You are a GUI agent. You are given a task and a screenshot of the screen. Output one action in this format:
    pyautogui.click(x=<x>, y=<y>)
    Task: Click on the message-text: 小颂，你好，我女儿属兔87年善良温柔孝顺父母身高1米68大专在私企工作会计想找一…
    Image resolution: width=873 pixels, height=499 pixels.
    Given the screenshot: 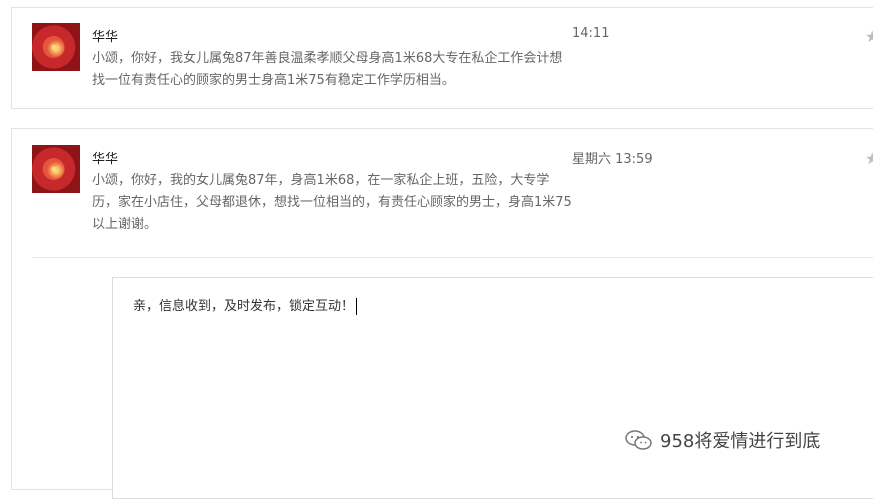 What is the action you would take?
    pyautogui.click(x=327, y=69)
    